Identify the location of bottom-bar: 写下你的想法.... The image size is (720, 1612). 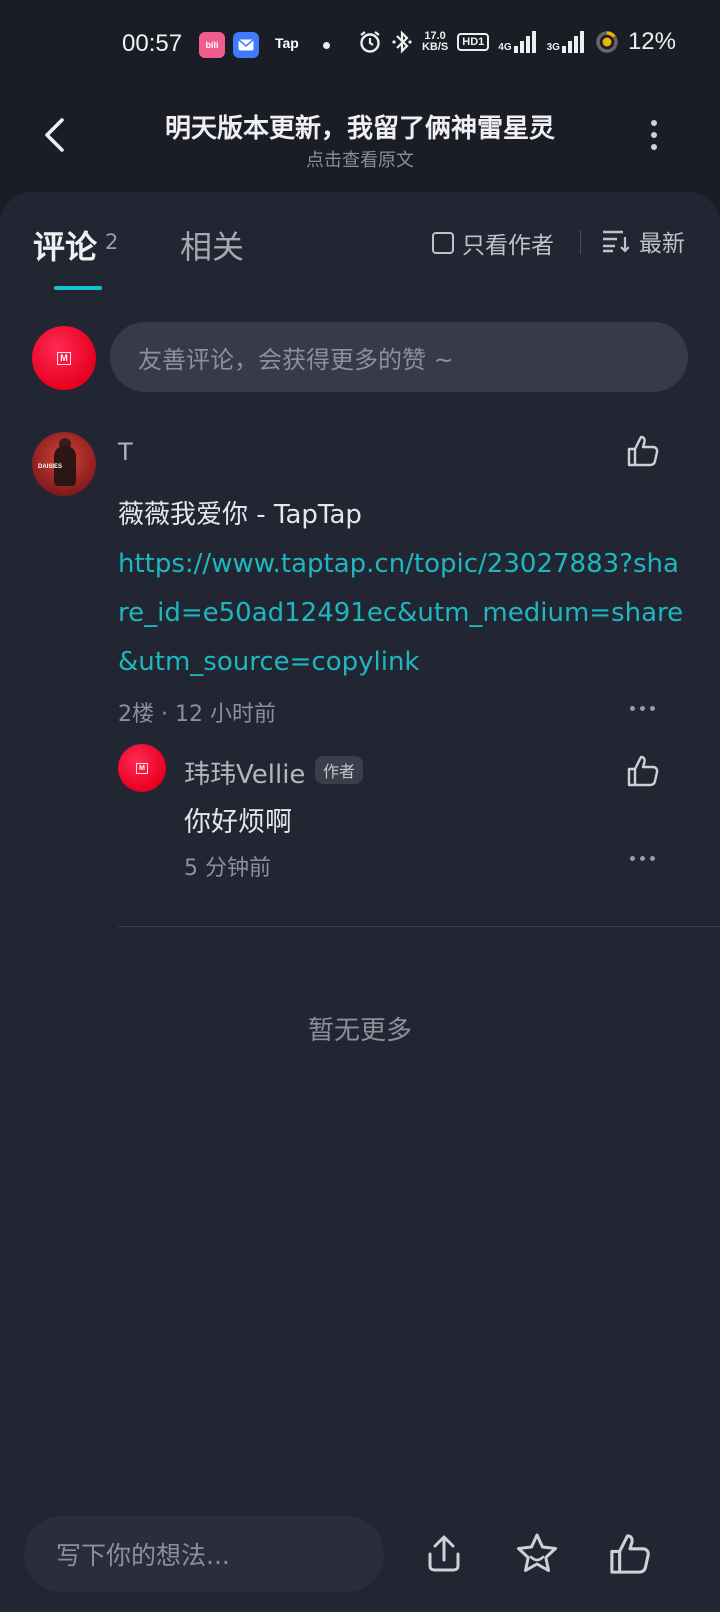
(360, 1564).